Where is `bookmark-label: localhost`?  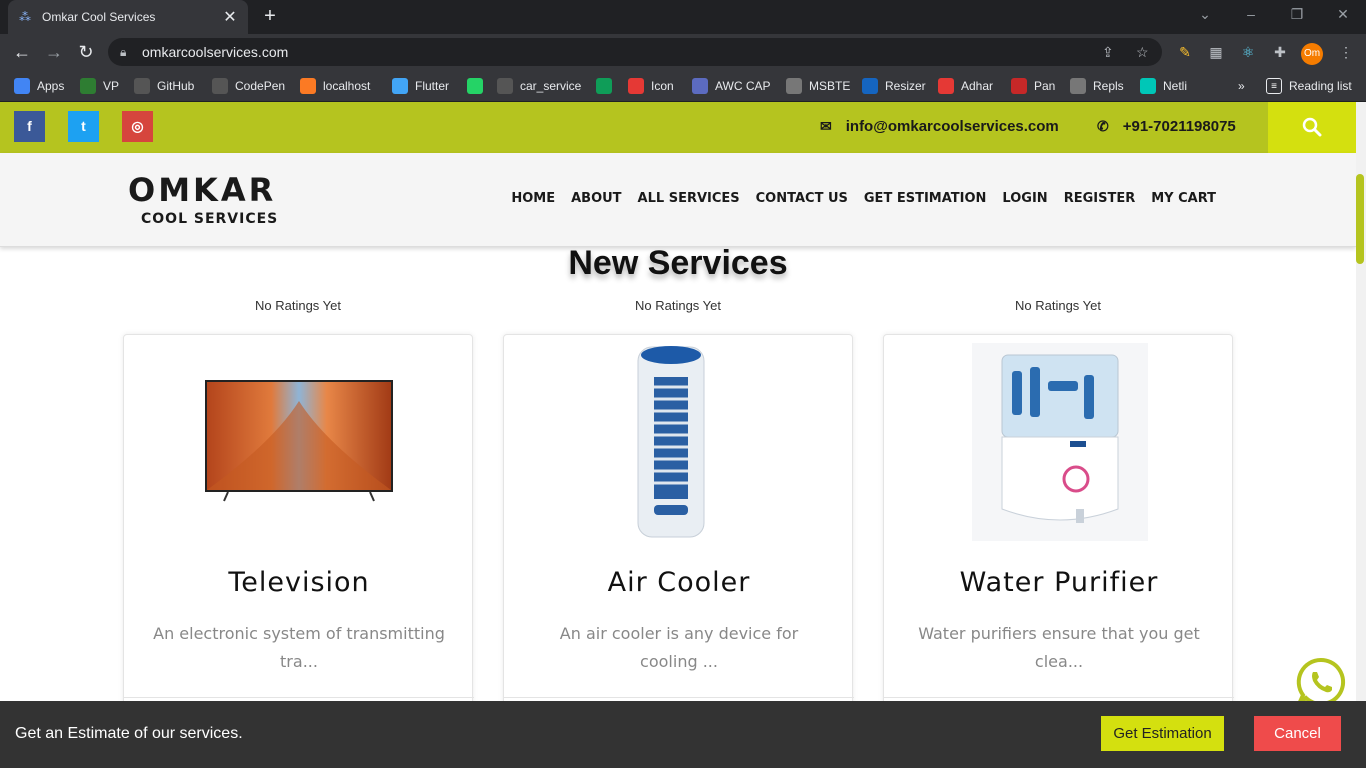
bookmark-label: localhost is located at coordinates (347, 86).